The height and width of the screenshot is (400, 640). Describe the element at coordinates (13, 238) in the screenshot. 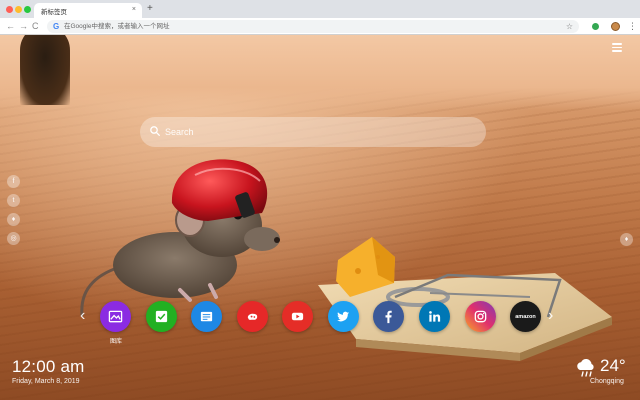

I see `chat-icon: ◎` at that location.